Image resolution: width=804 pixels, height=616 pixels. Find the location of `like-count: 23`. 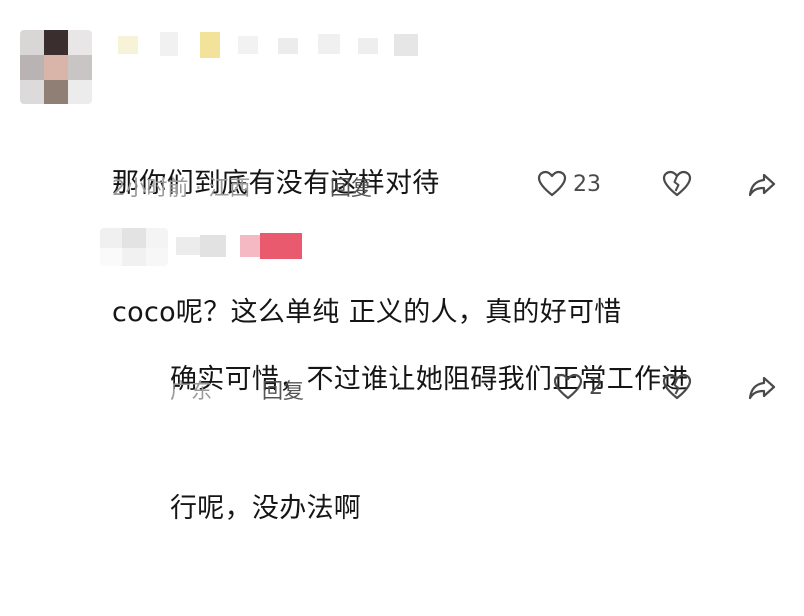

like-count: 23 is located at coordinates (587, 184).